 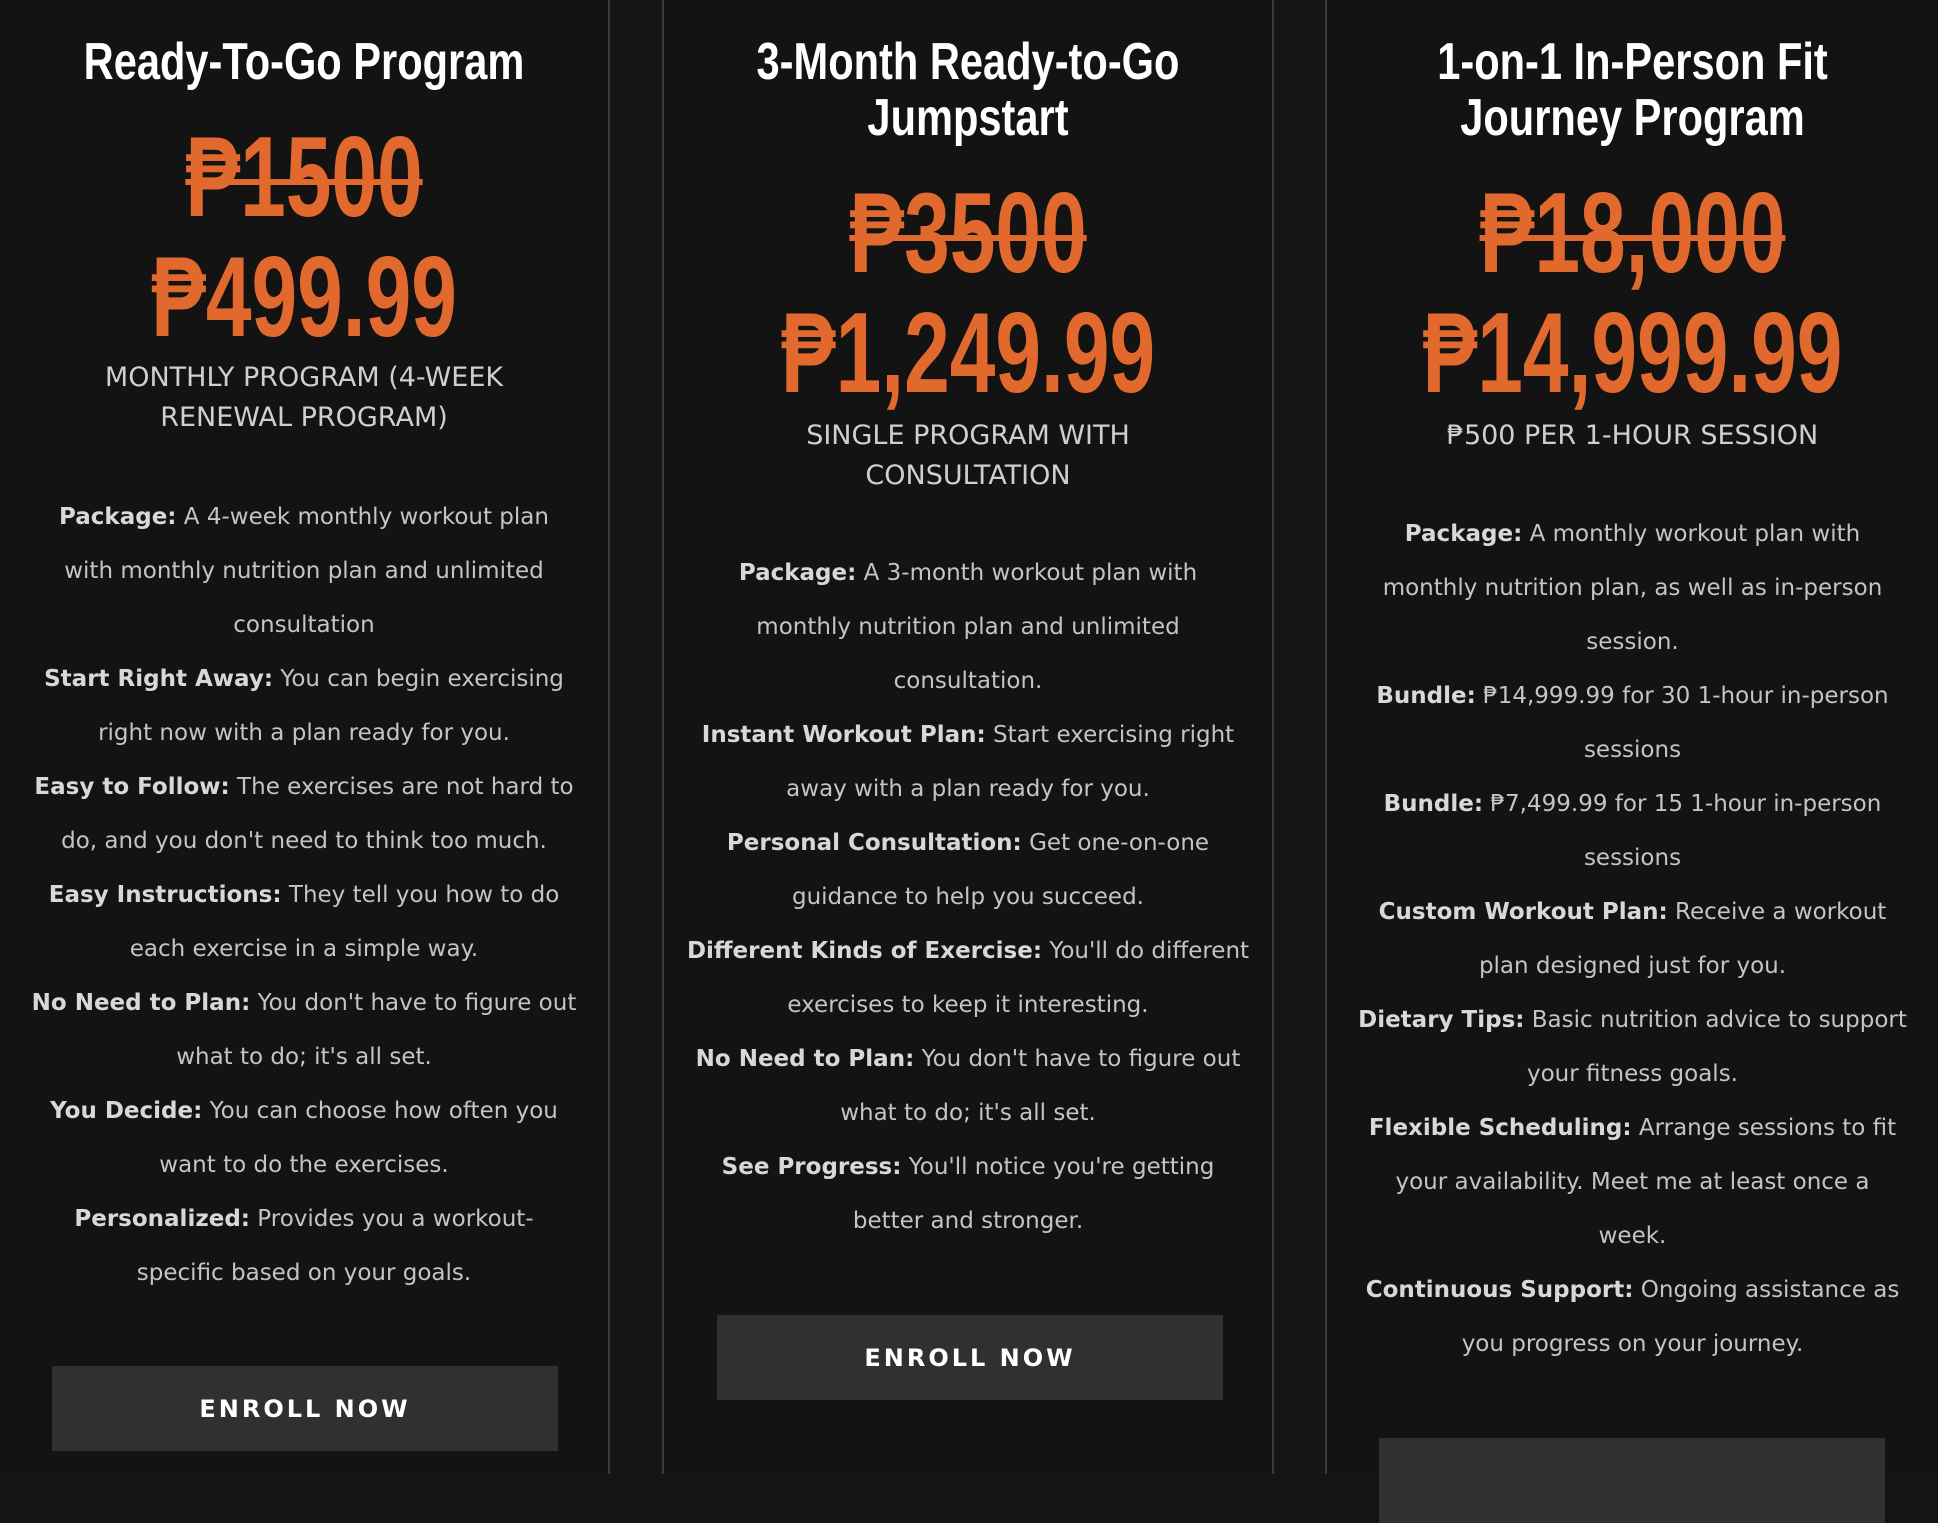 What do you see at coordinates (968, 118) in the screenshot?
I see `plan-title-line: Jumpstart` at bounding box center [968, 118].